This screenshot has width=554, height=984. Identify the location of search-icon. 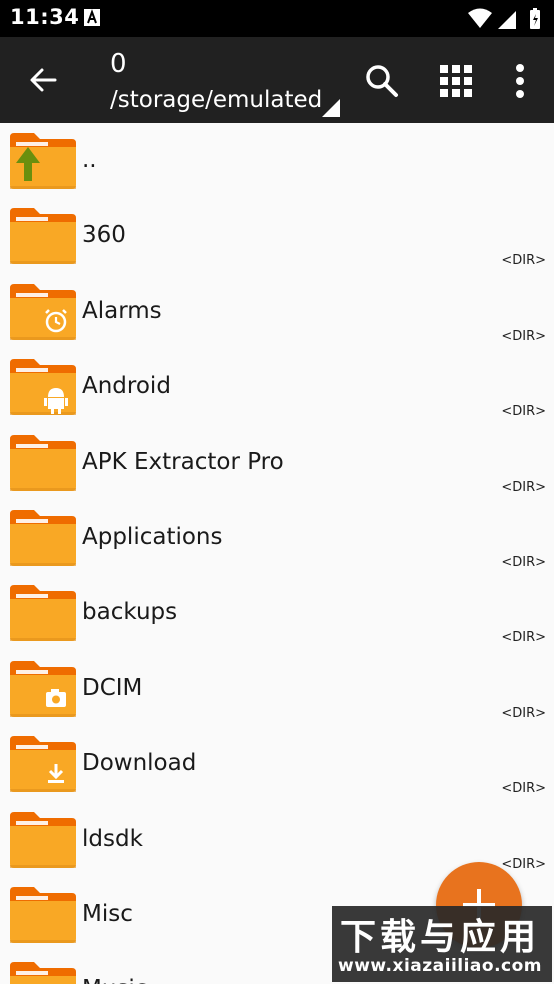
(382, 81).